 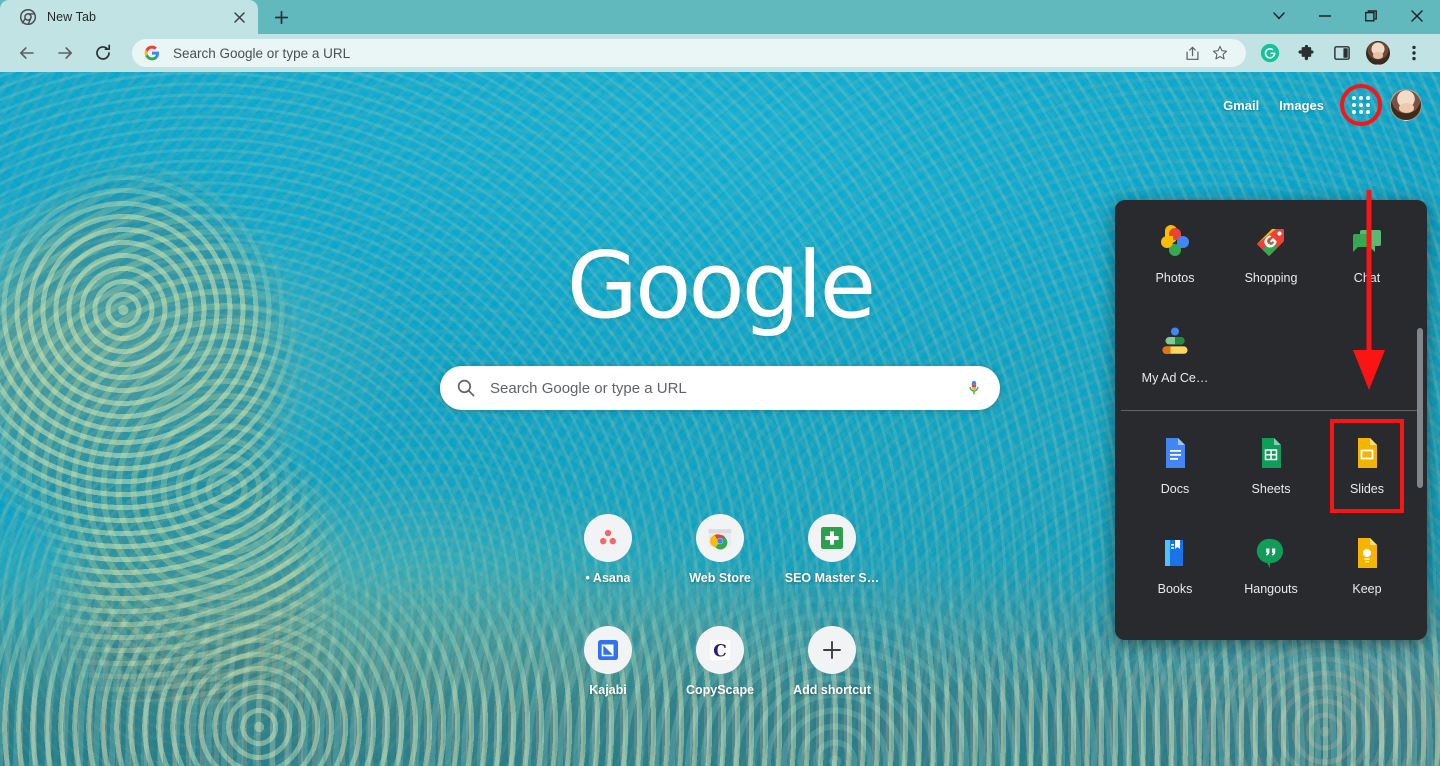 I want to click on app-shopping: G Shopping, so click(x=1271, y=256).